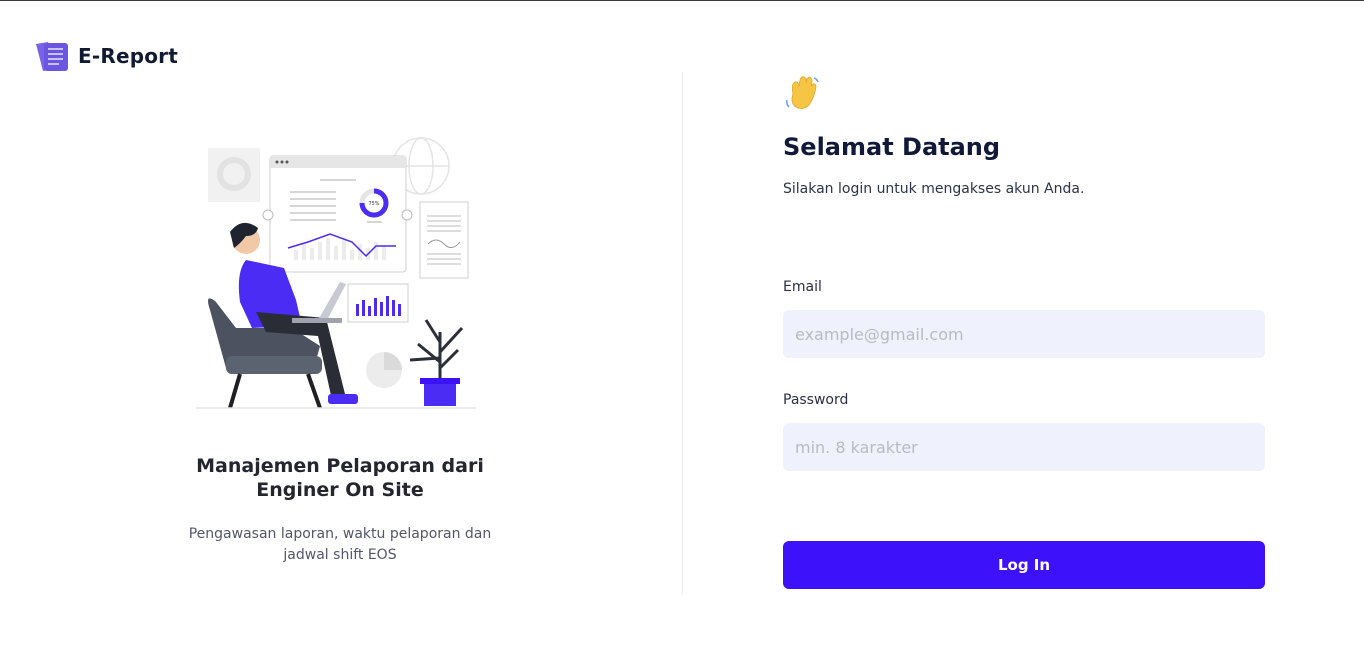 This screenshot has height=663, width=1364. Describe the element at coordinates (892, 147) in the screenshot. I see `welcome-title: Selamat Datang` at that location.